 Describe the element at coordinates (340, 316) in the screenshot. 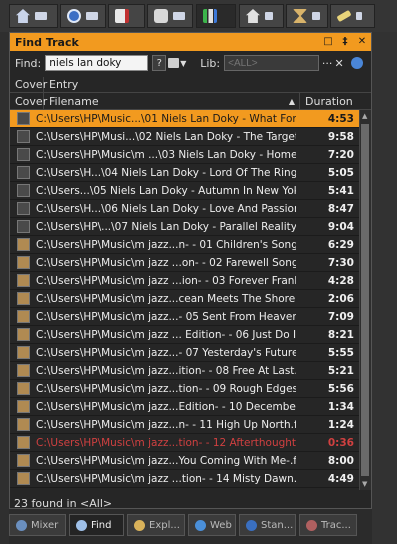

I see `duration-cell: 7:09` at that location.